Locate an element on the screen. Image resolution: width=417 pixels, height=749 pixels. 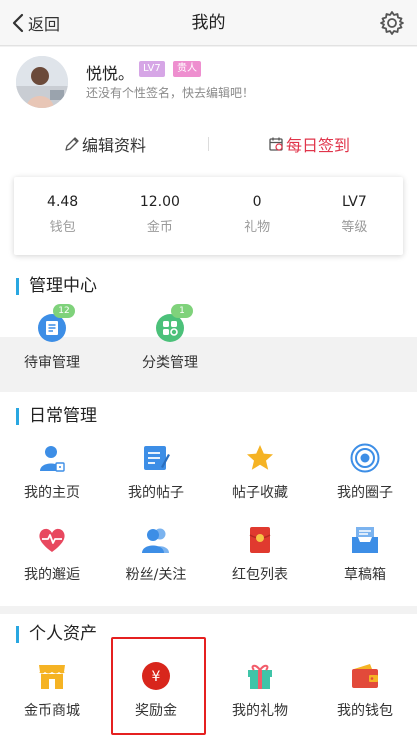
grid-item-my-wallet: 我的钱包 is located at coordinates (365, 690).